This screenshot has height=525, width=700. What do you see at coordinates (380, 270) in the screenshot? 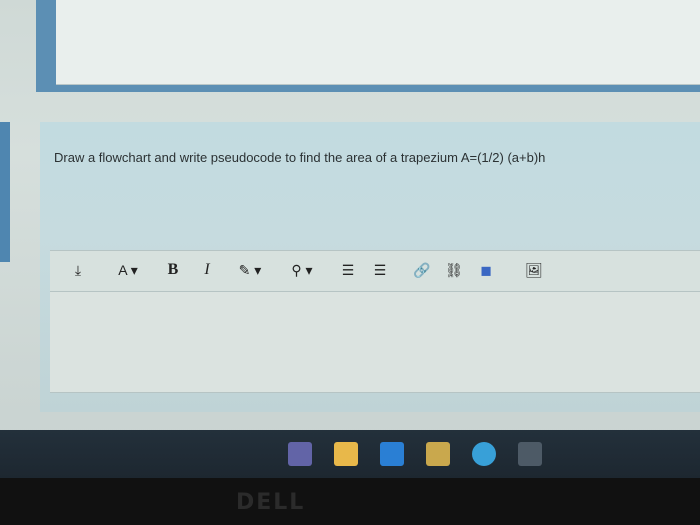
I see `numbered-list-button: ☰` at bounding box center [380, 270].